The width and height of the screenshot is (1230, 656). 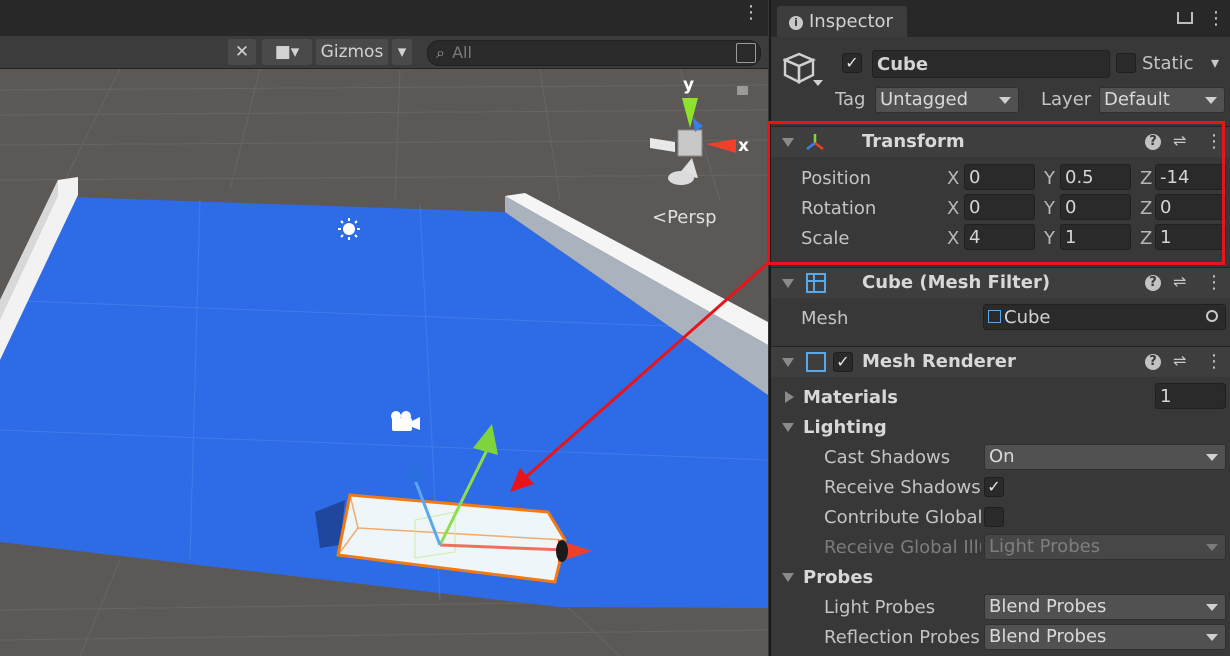 I want to click on mesh-renderer-title: Mesh Renderer, so click(x=939, y=361).